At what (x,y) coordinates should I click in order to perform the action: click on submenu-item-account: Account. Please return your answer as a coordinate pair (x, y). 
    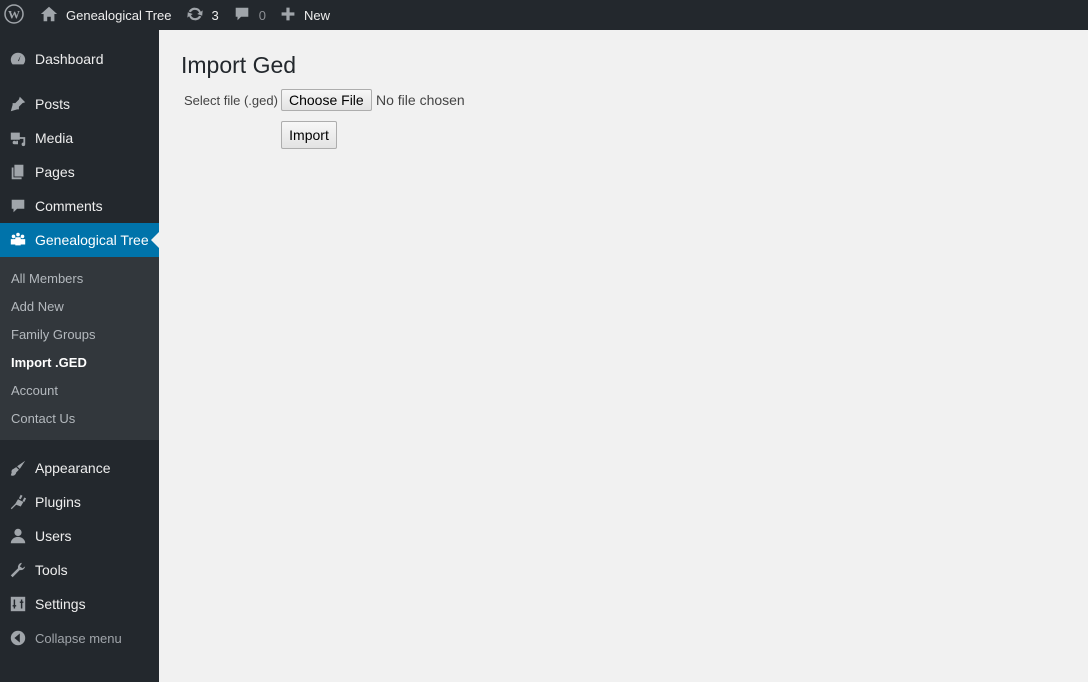
    Looking at the image, I should click on (34, 390).